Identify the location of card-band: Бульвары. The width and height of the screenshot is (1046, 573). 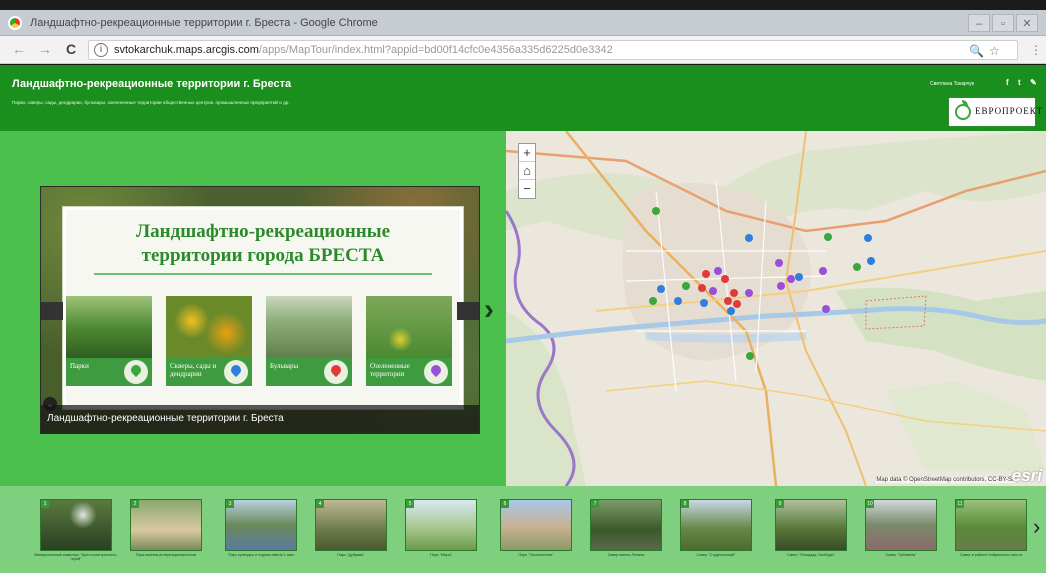
(309, 372).